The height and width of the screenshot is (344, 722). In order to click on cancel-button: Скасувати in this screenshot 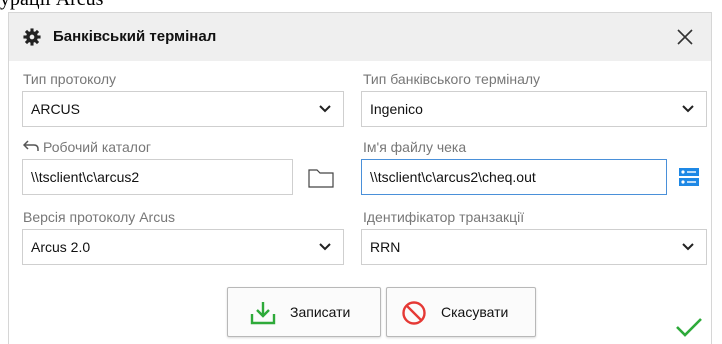, I will do `click(461, 312)`.